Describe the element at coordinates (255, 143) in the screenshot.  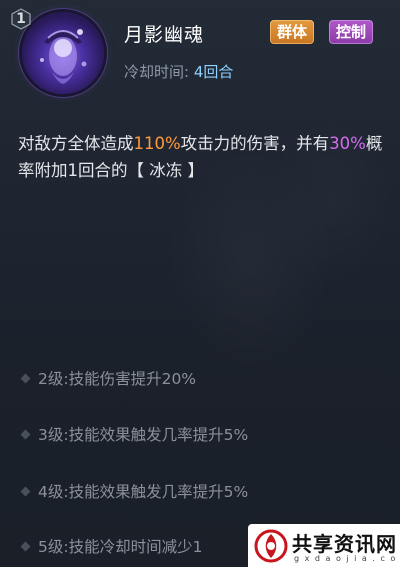
I see `desc-text-2: 攻击力的伤害，并有` at that location.